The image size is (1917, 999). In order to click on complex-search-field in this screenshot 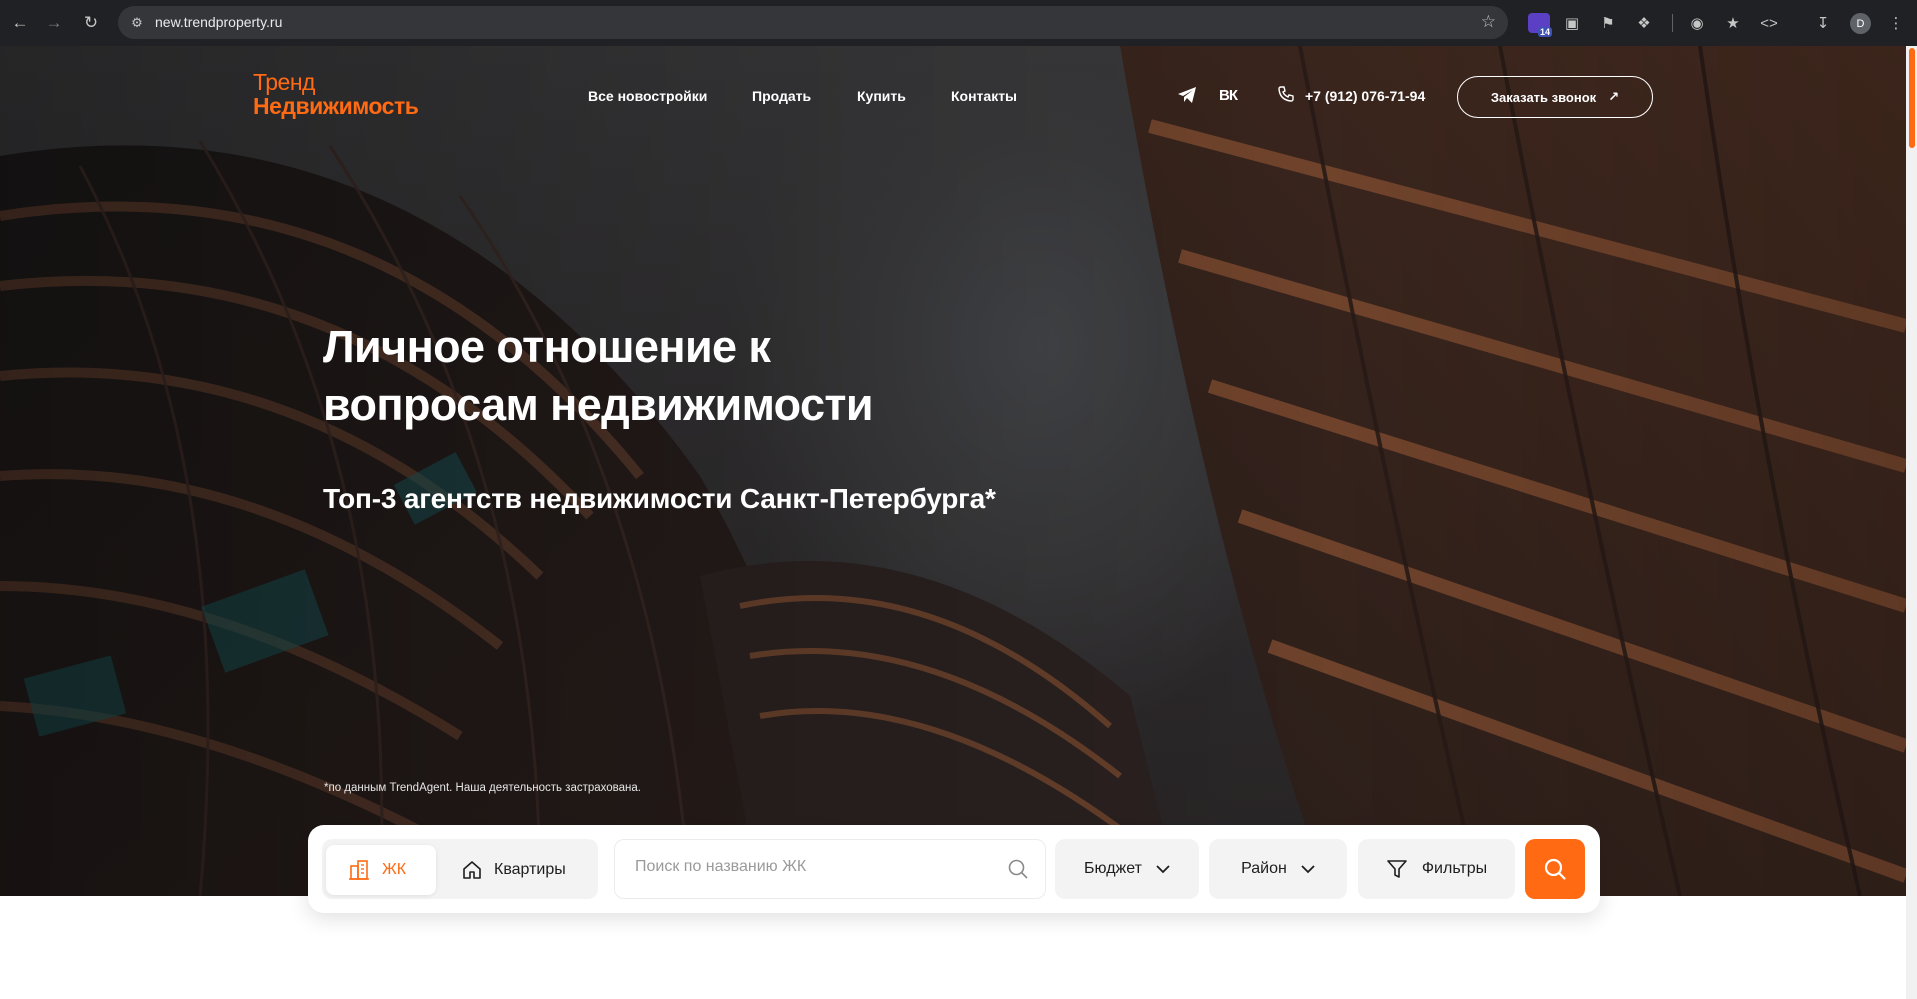, I will do `click(830, 869)`.